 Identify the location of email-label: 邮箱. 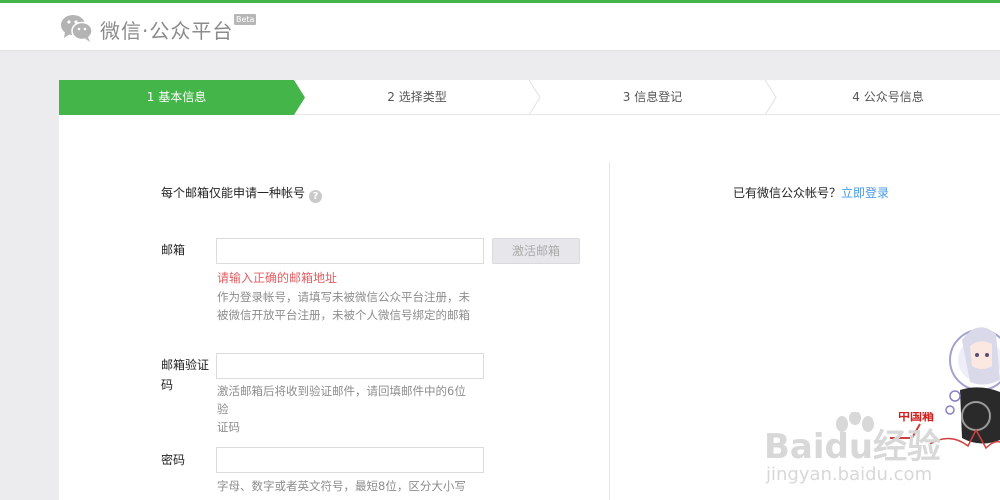
(173, 250).